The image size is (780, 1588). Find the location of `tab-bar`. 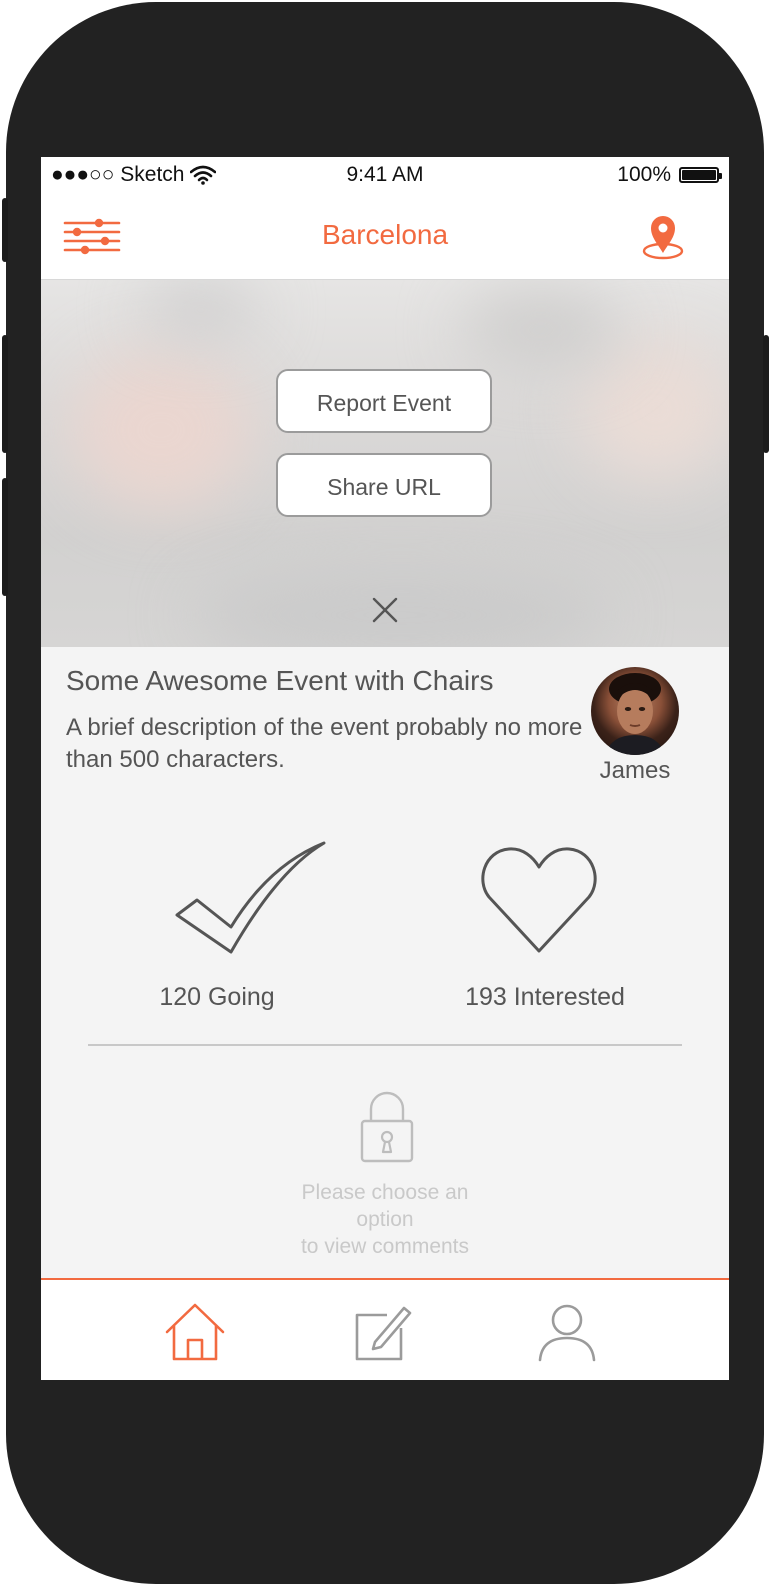

tab-bar is located at coordinates (385, 1329).